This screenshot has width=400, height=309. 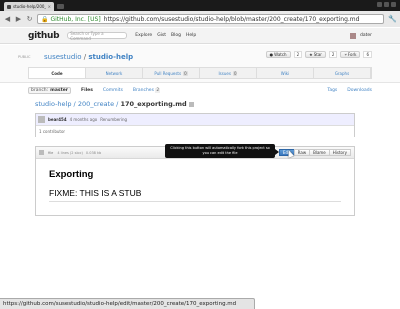 I want to click on content-text: FIXME: THIS IS A STUB, so click(x=195, y=195).